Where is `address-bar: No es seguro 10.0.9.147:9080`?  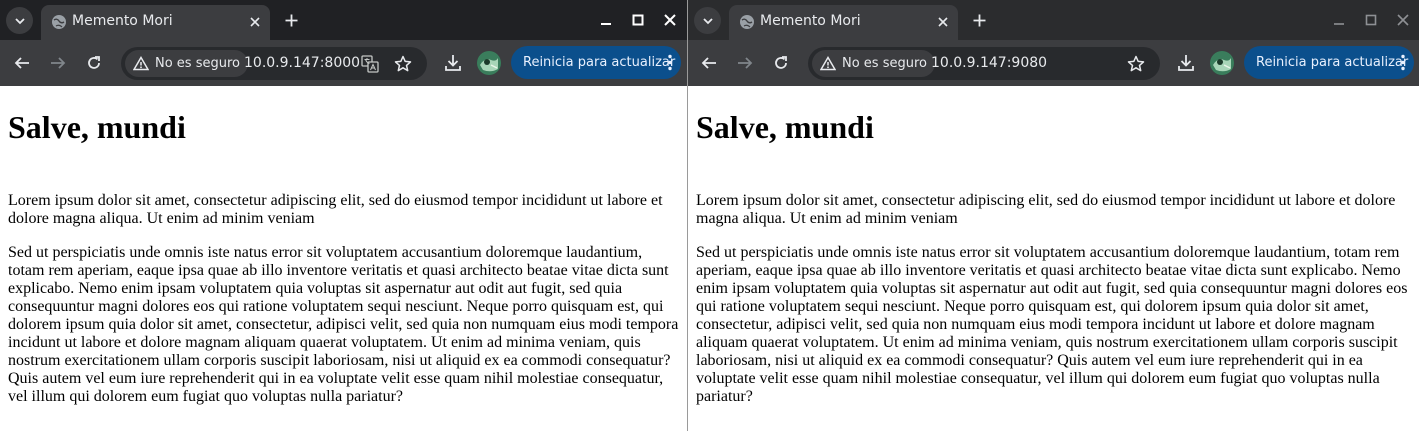
address-bar: No es seguro 10.0.9.147:9080 is located at coordinates (984, 63).